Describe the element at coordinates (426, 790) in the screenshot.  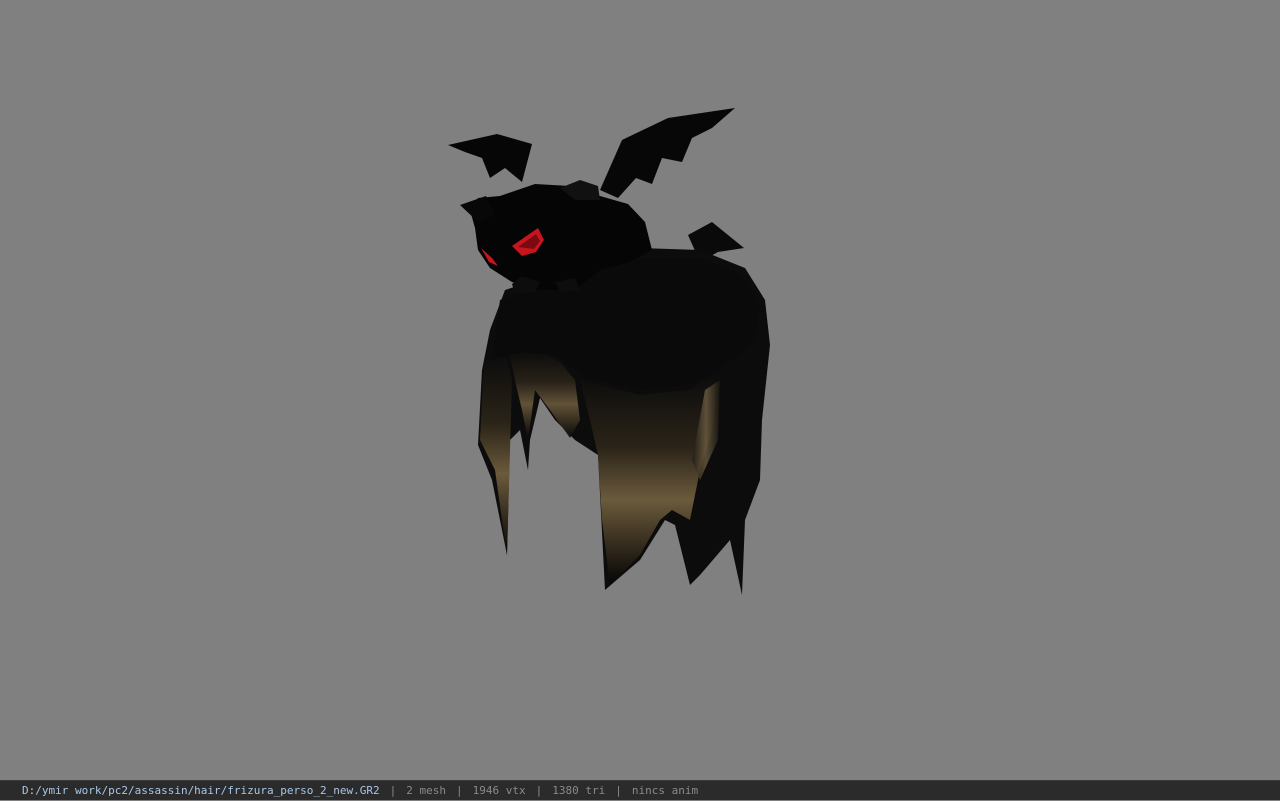
I see `mesh-count: 2 mesh` at that location.